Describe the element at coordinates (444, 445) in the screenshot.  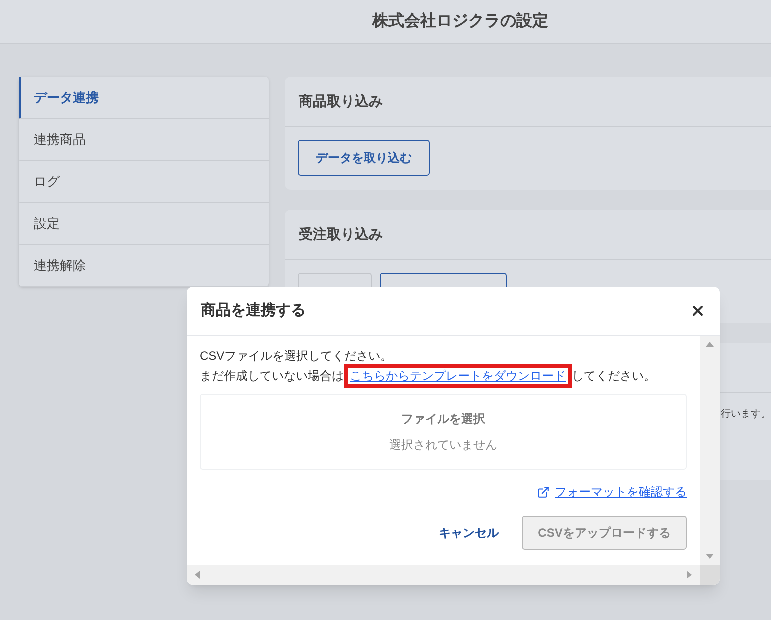
I see `file-status: 選択されていません` at that location.